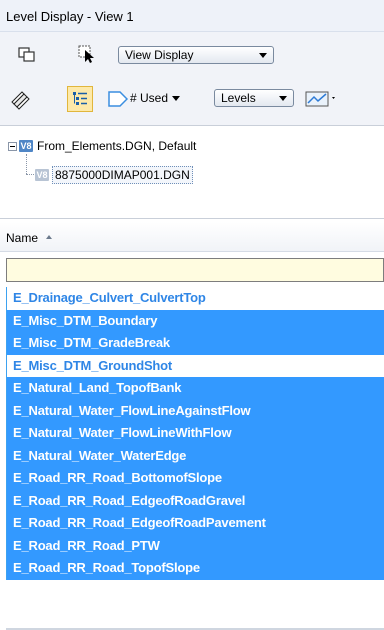 The image size is (384, 630). Describe the element at coordinates (195, 478) in the screenshot. I see `list-item: E_Road_RR_Road_BottomofSlope` at that location.